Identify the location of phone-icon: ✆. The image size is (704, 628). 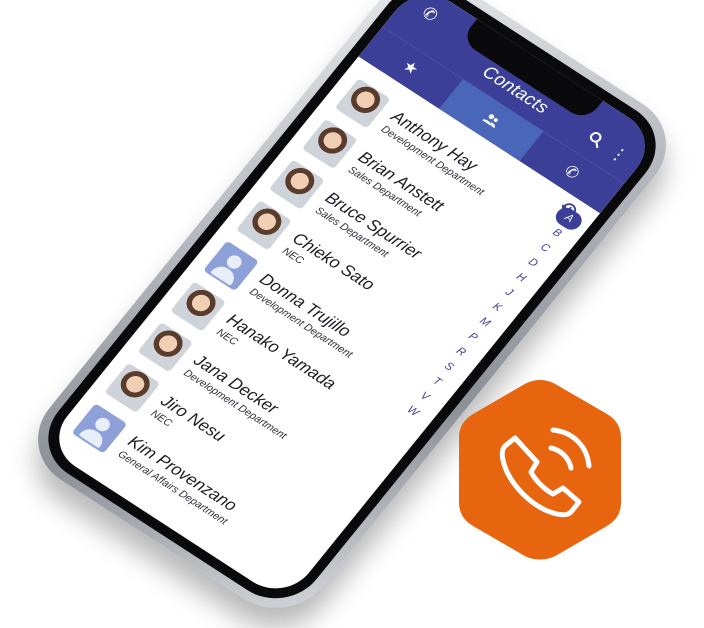
(571, 173).